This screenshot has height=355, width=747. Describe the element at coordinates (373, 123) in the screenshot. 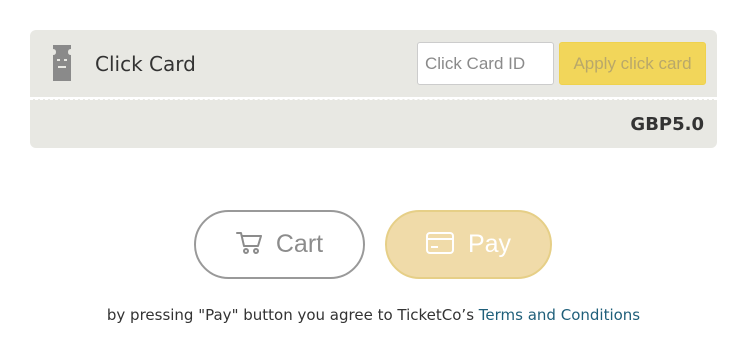

I see `total-row: GBP5.0` at that location.